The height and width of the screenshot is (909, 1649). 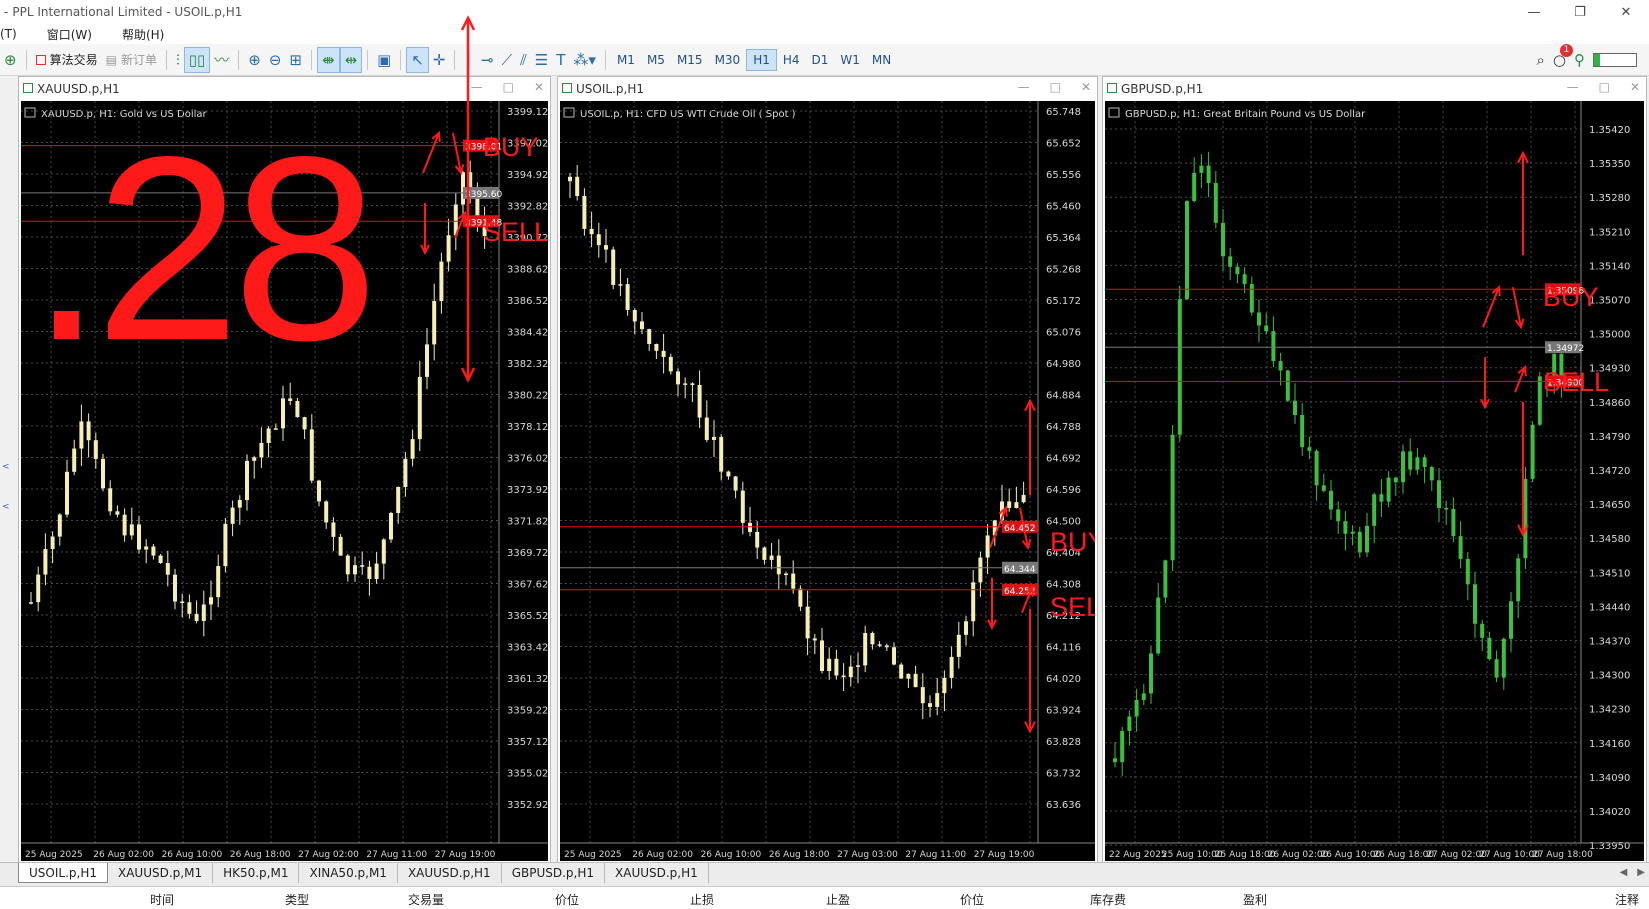 I want to click on notifications-icon: ○ 1, so click(x=1561, y=58).